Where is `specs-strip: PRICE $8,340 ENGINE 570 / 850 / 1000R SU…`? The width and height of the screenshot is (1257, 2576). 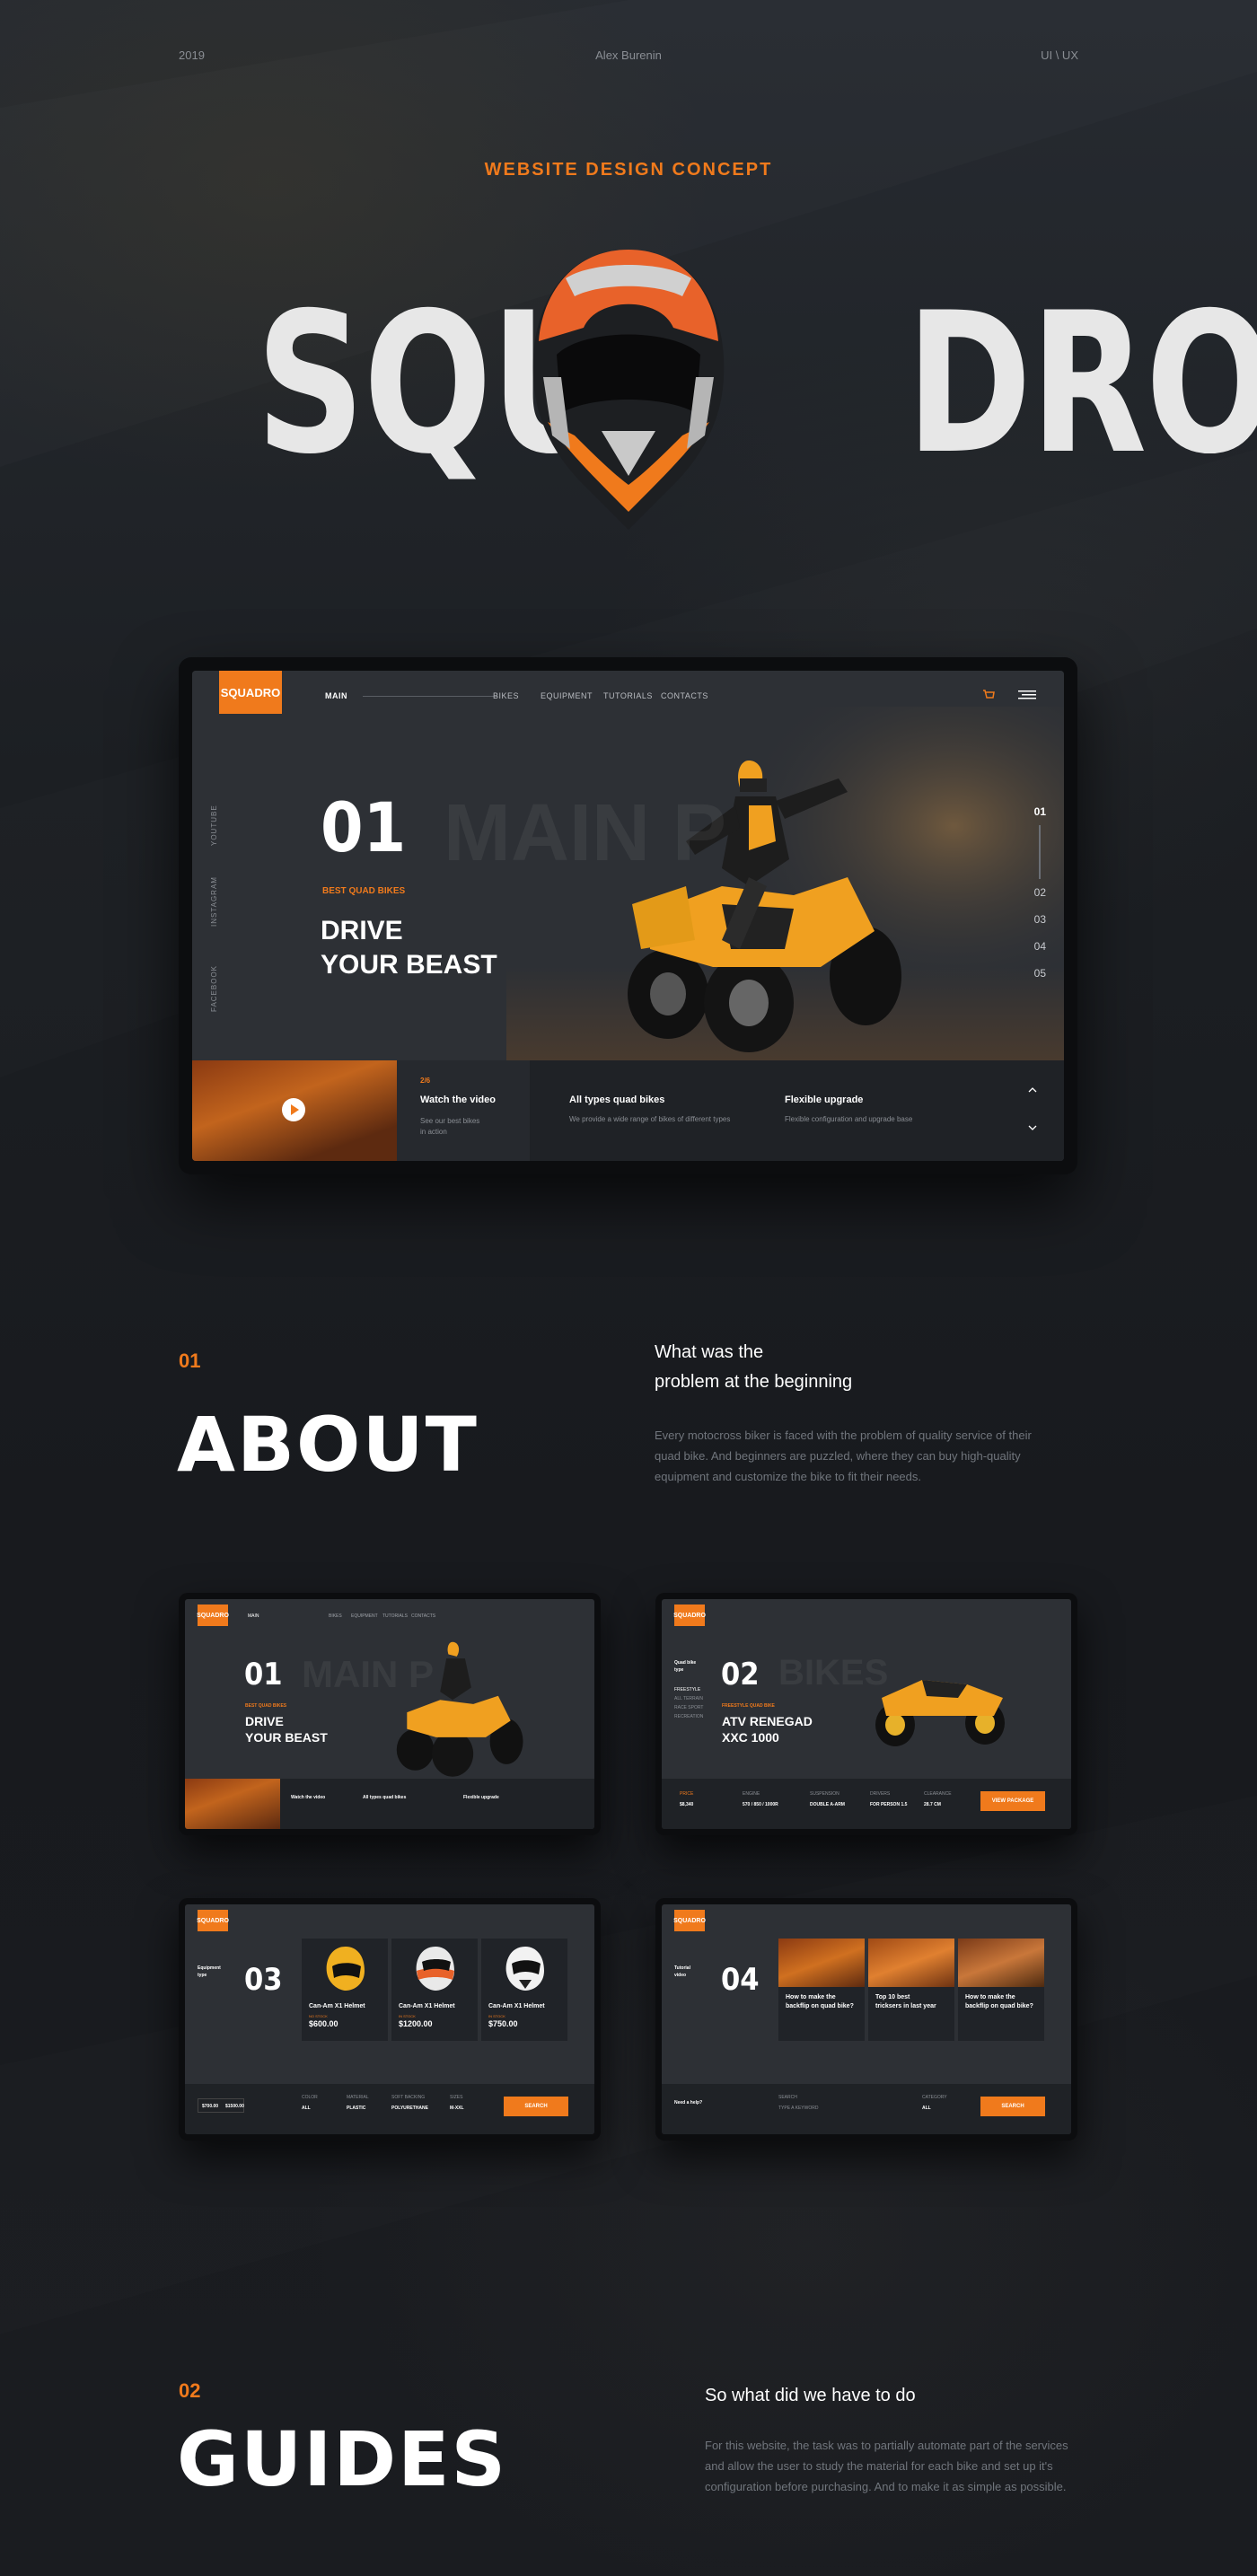 specs-strip: PRICE $8,340 ENGINE 570 / 850 / 1000R SU… is located at coordinates (867, 1804).